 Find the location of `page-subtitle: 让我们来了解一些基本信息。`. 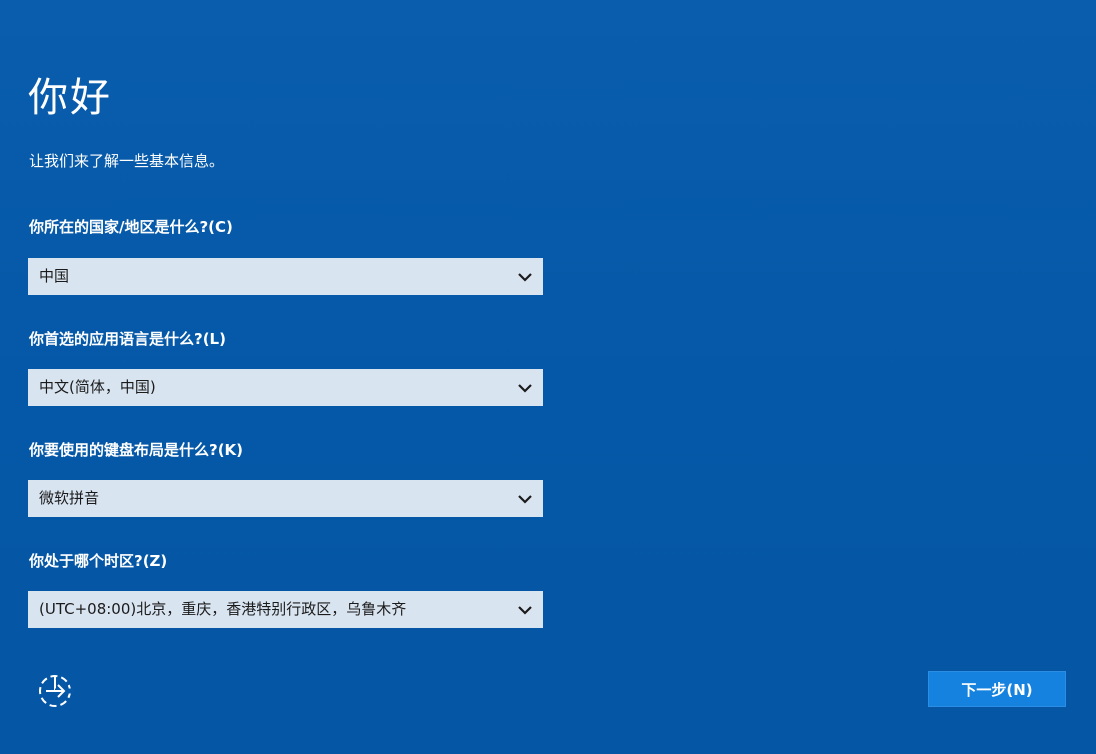

page-subtitle: 让我们来了解一些基本信息。 is located at coordinates (127, 161).